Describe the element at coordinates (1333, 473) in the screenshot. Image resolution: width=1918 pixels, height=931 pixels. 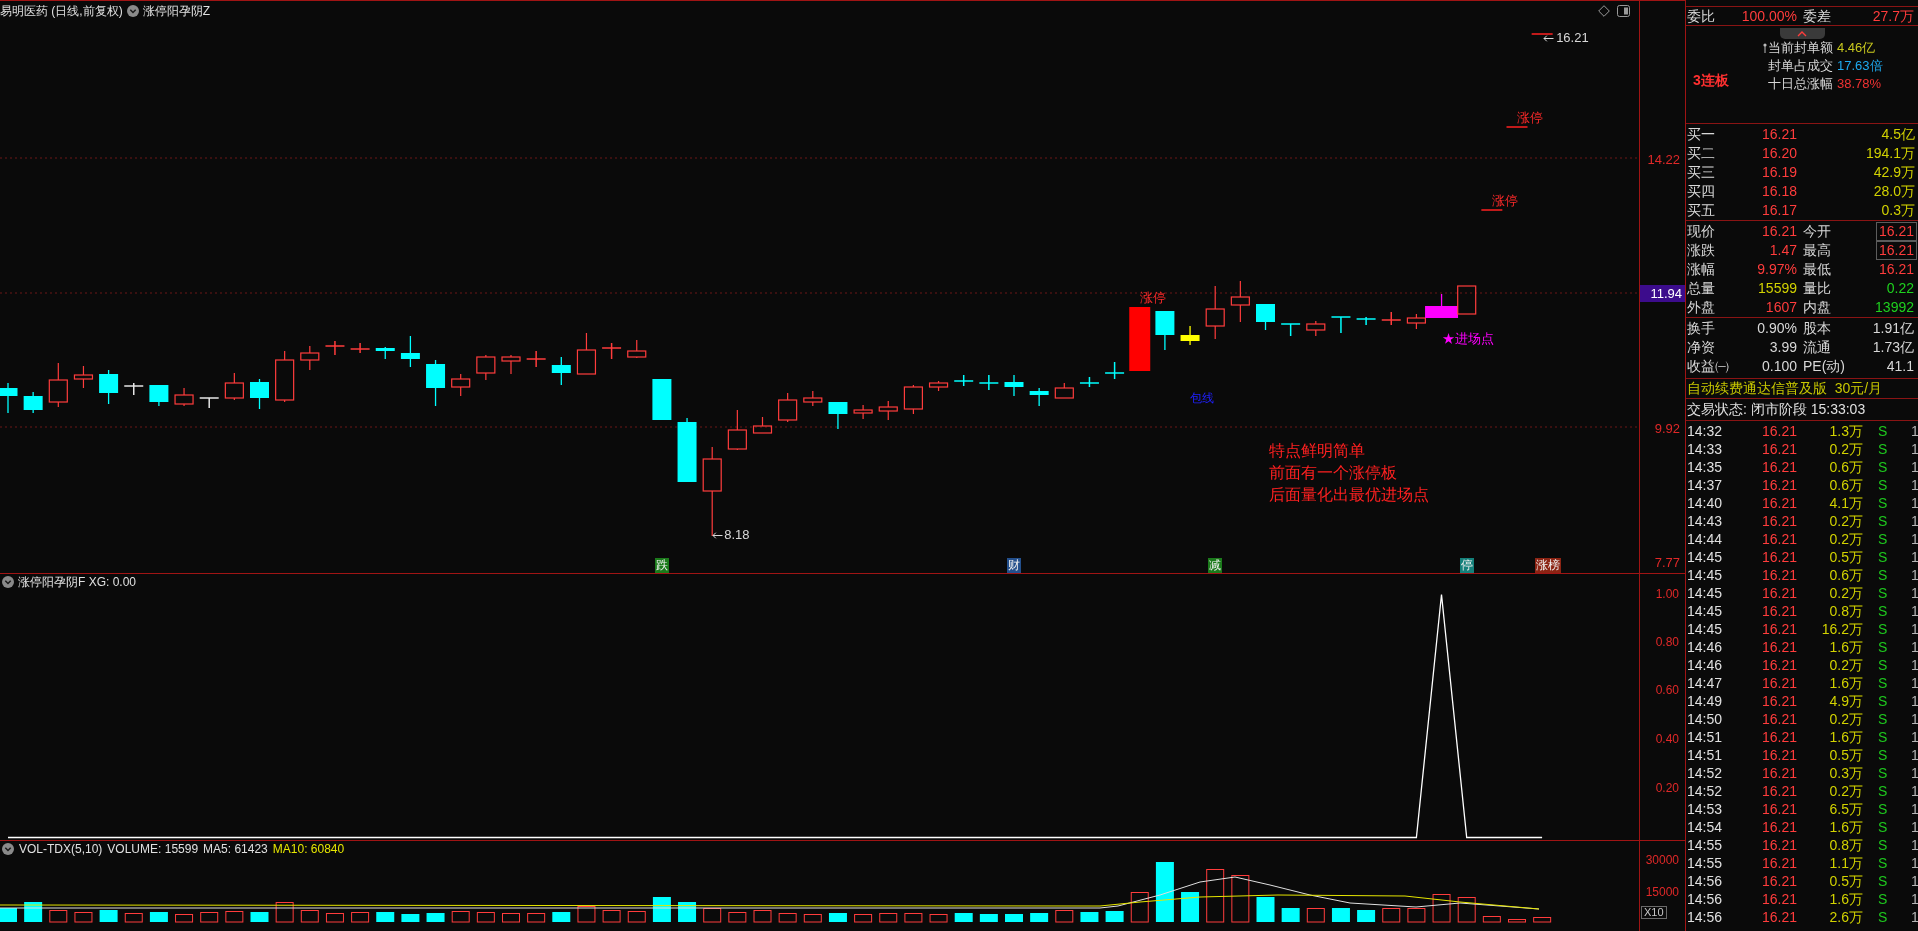
I see `note-line: 前面有一个涨停板` at that location.